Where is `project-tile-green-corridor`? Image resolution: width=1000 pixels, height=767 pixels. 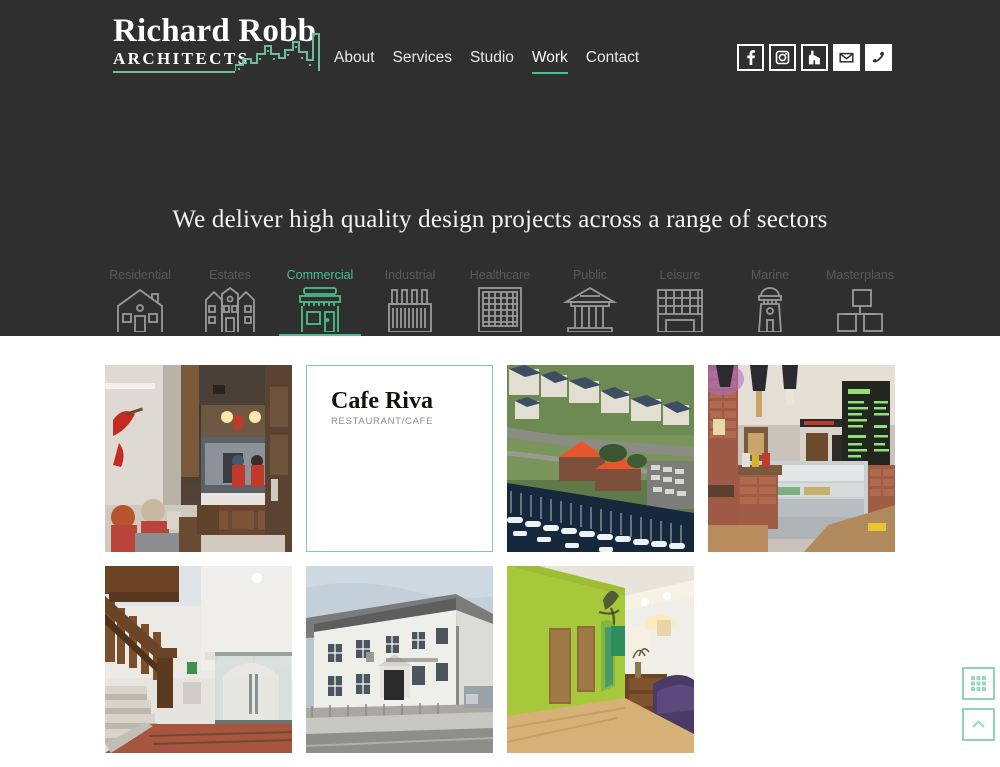
project-tile-green-corridor is located at coordinates (600, 659).